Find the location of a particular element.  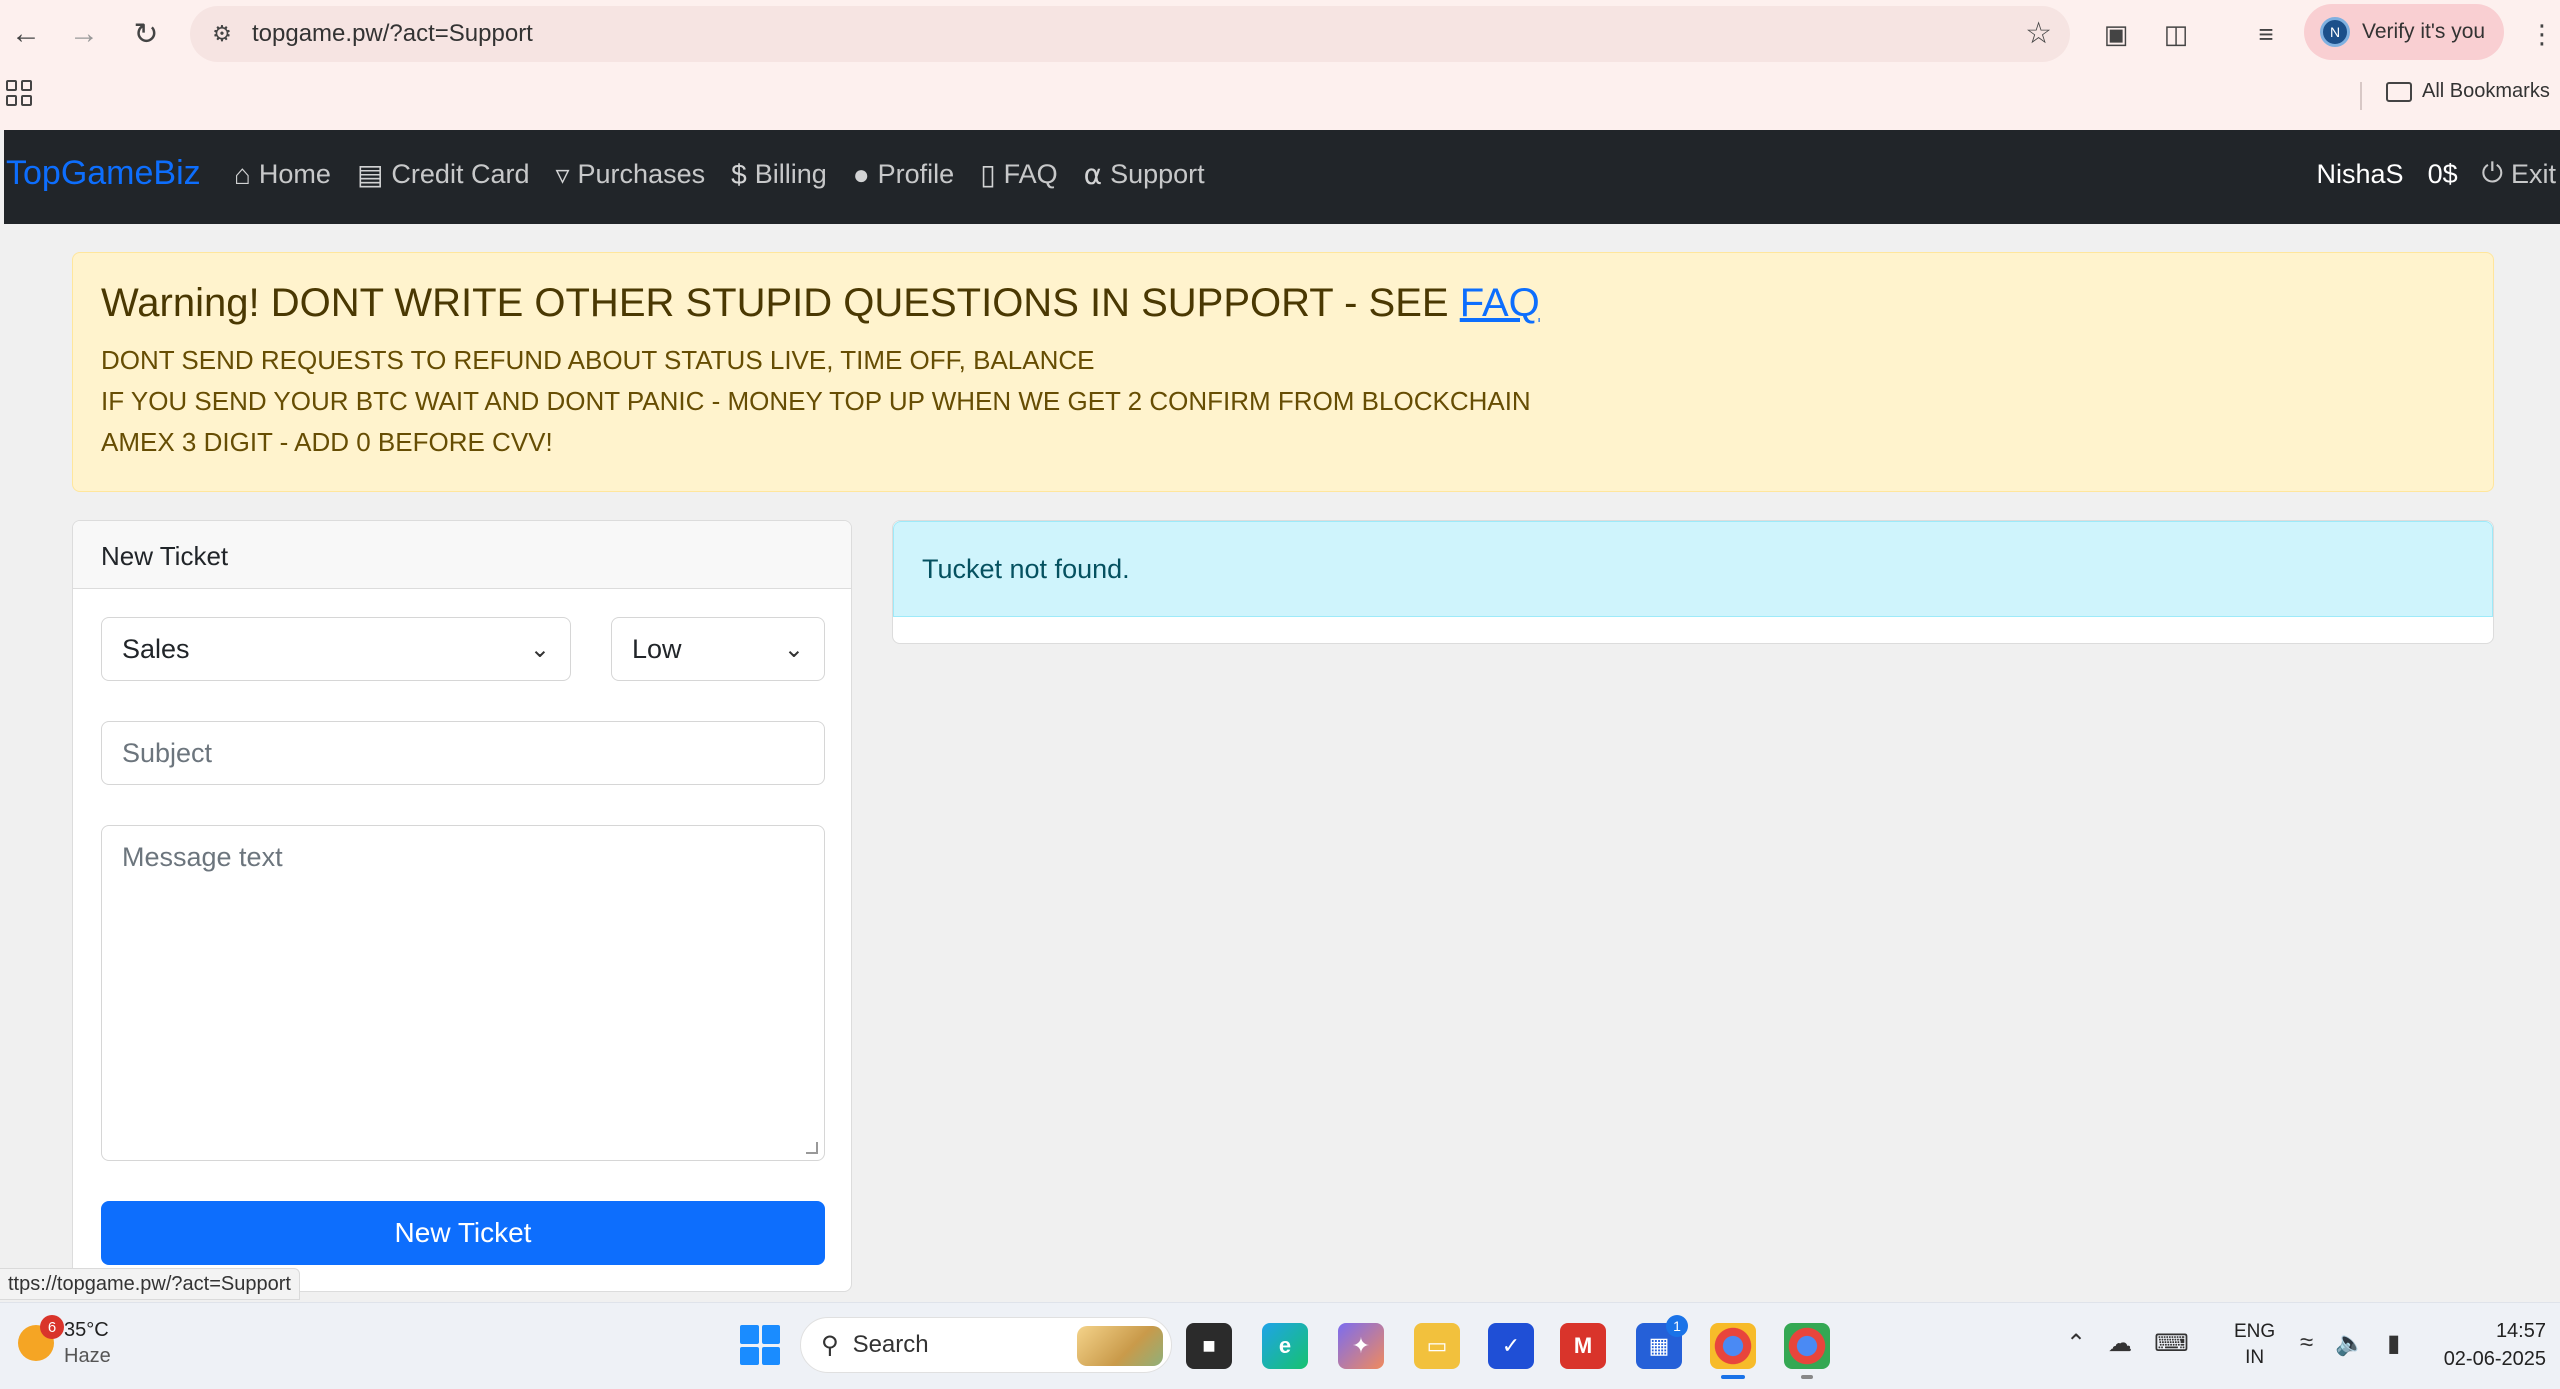

file-explorer-icon: ▭ is located at coordinates (1437, 1346).